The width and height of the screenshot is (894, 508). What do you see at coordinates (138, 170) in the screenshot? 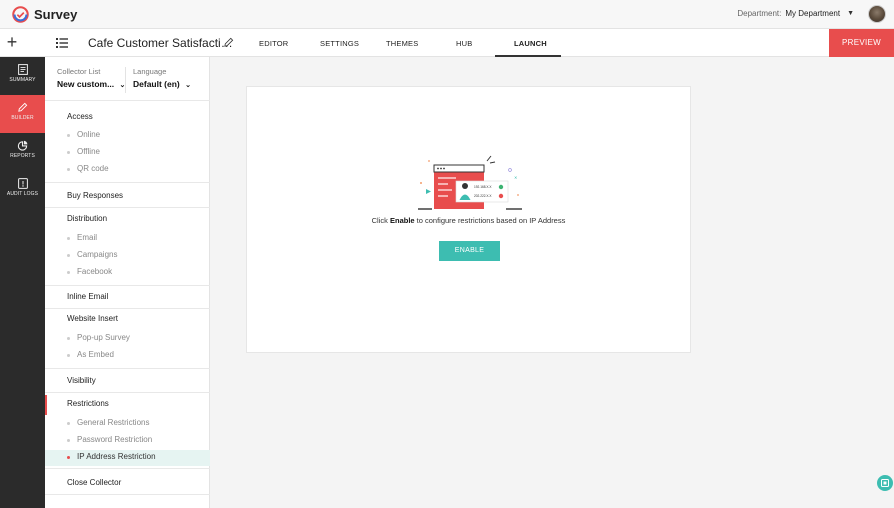
I see `nav-item-qr-code: QR code` at bounding box center [138, 170].